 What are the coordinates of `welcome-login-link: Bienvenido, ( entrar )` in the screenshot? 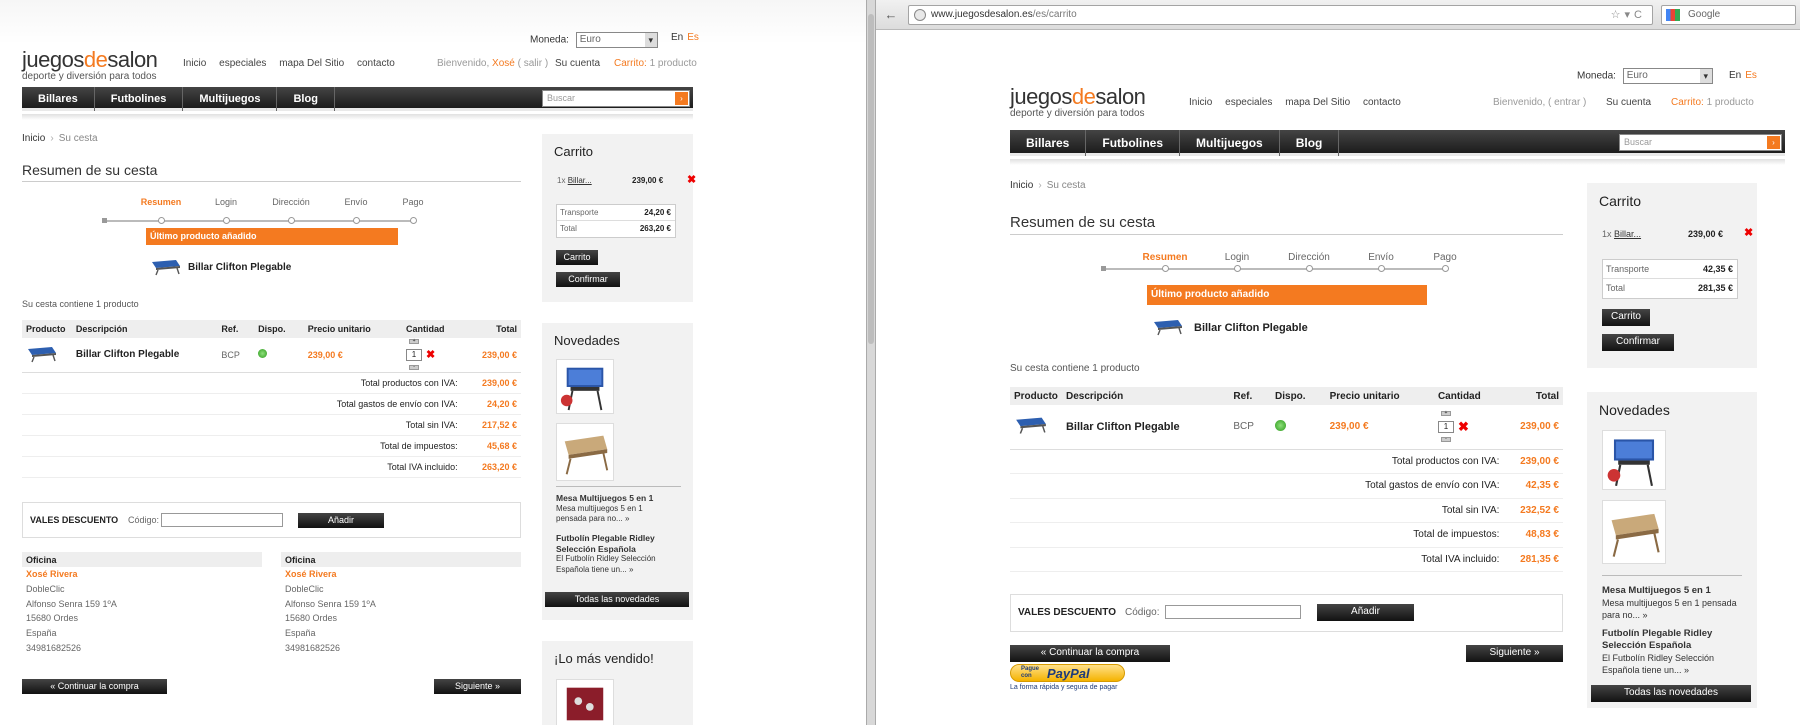 It's located at (1539, 102).